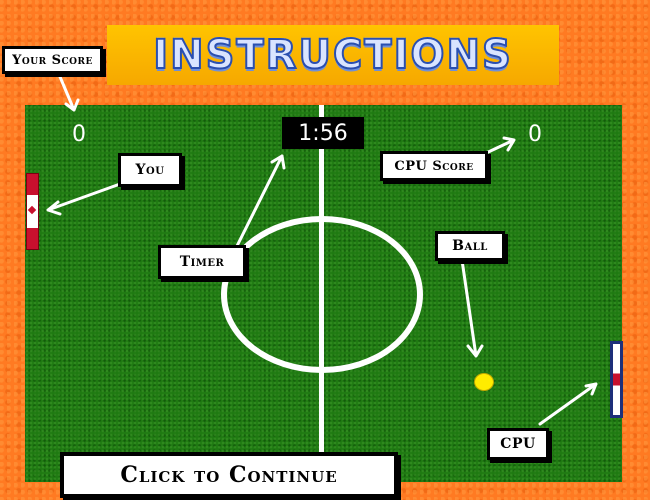 This screenshot has width=650, height=500. What do you see at coordinates (535, 134) in the screenshot?
I see `cpu-score: 0` at bounding box center [535, 134].